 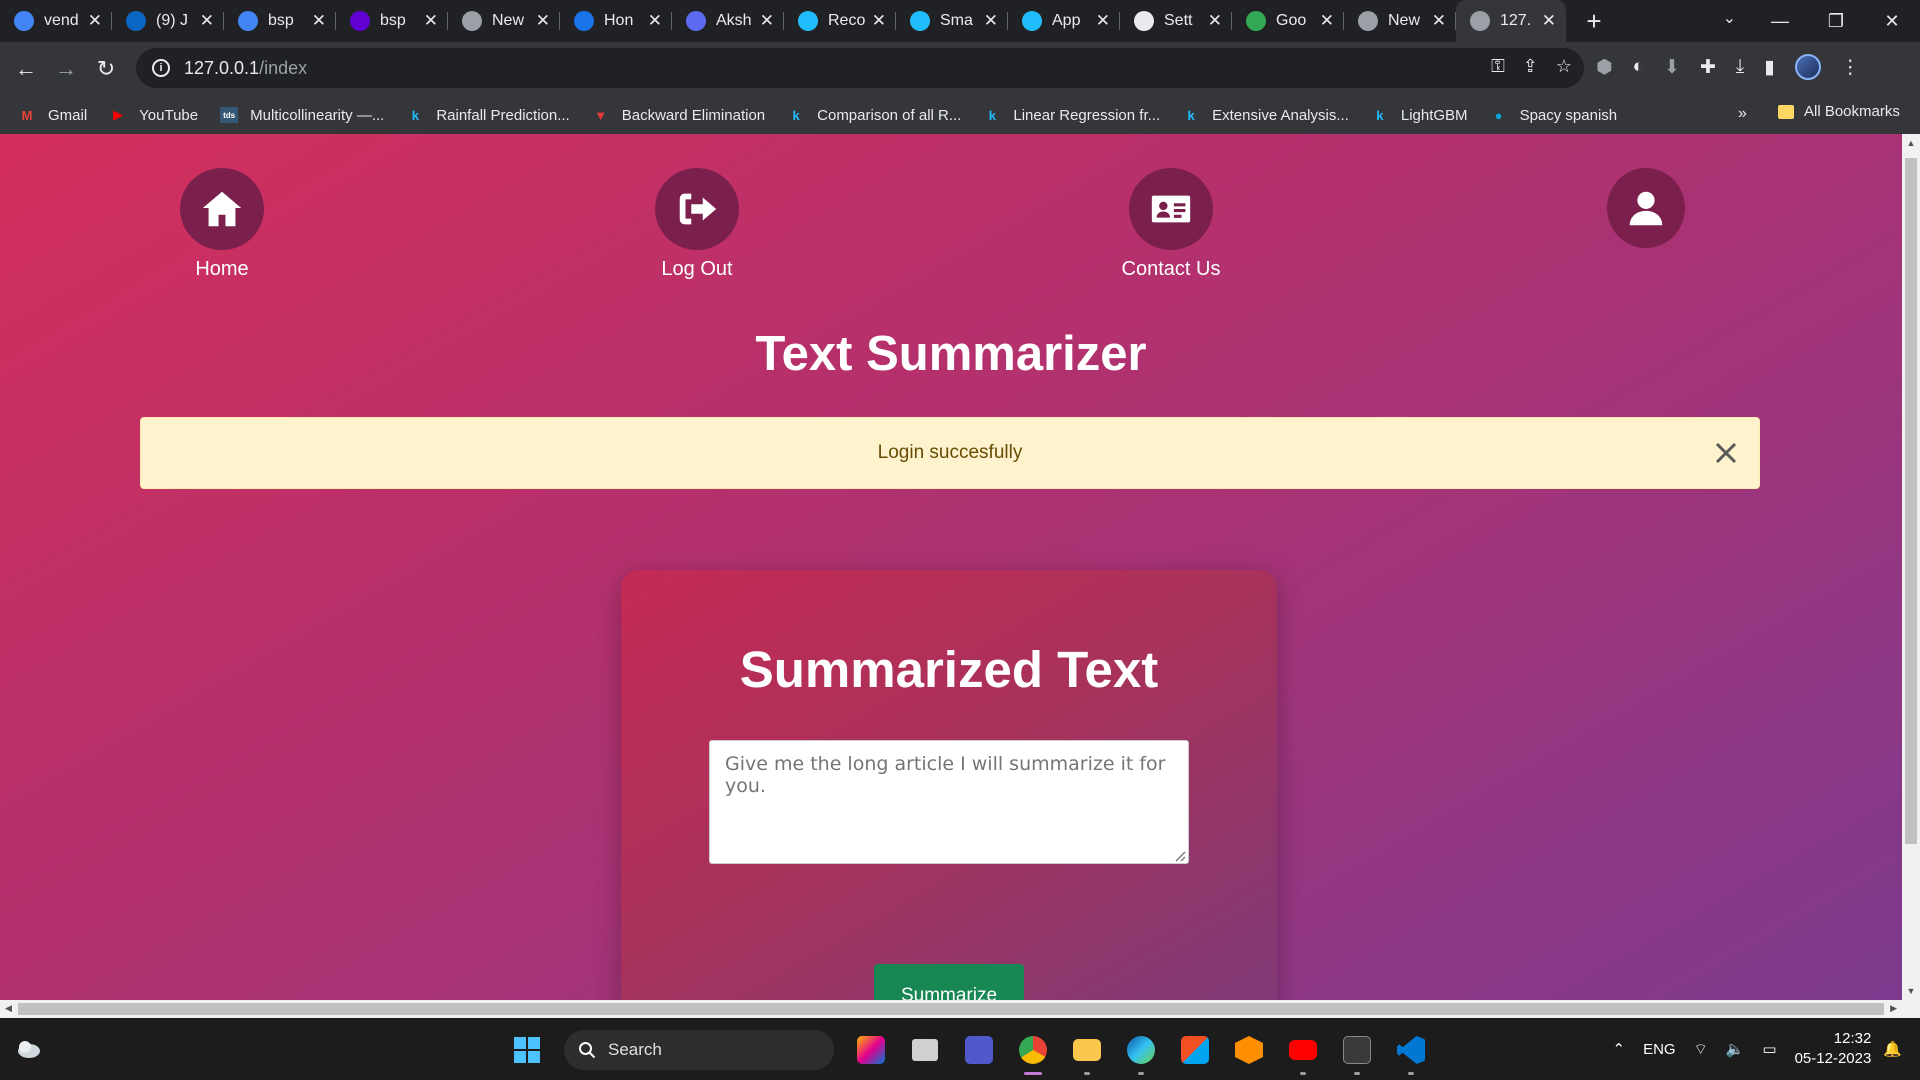 I want to click on tab-search-icon: ⌄, so click(x=1729, y=18).